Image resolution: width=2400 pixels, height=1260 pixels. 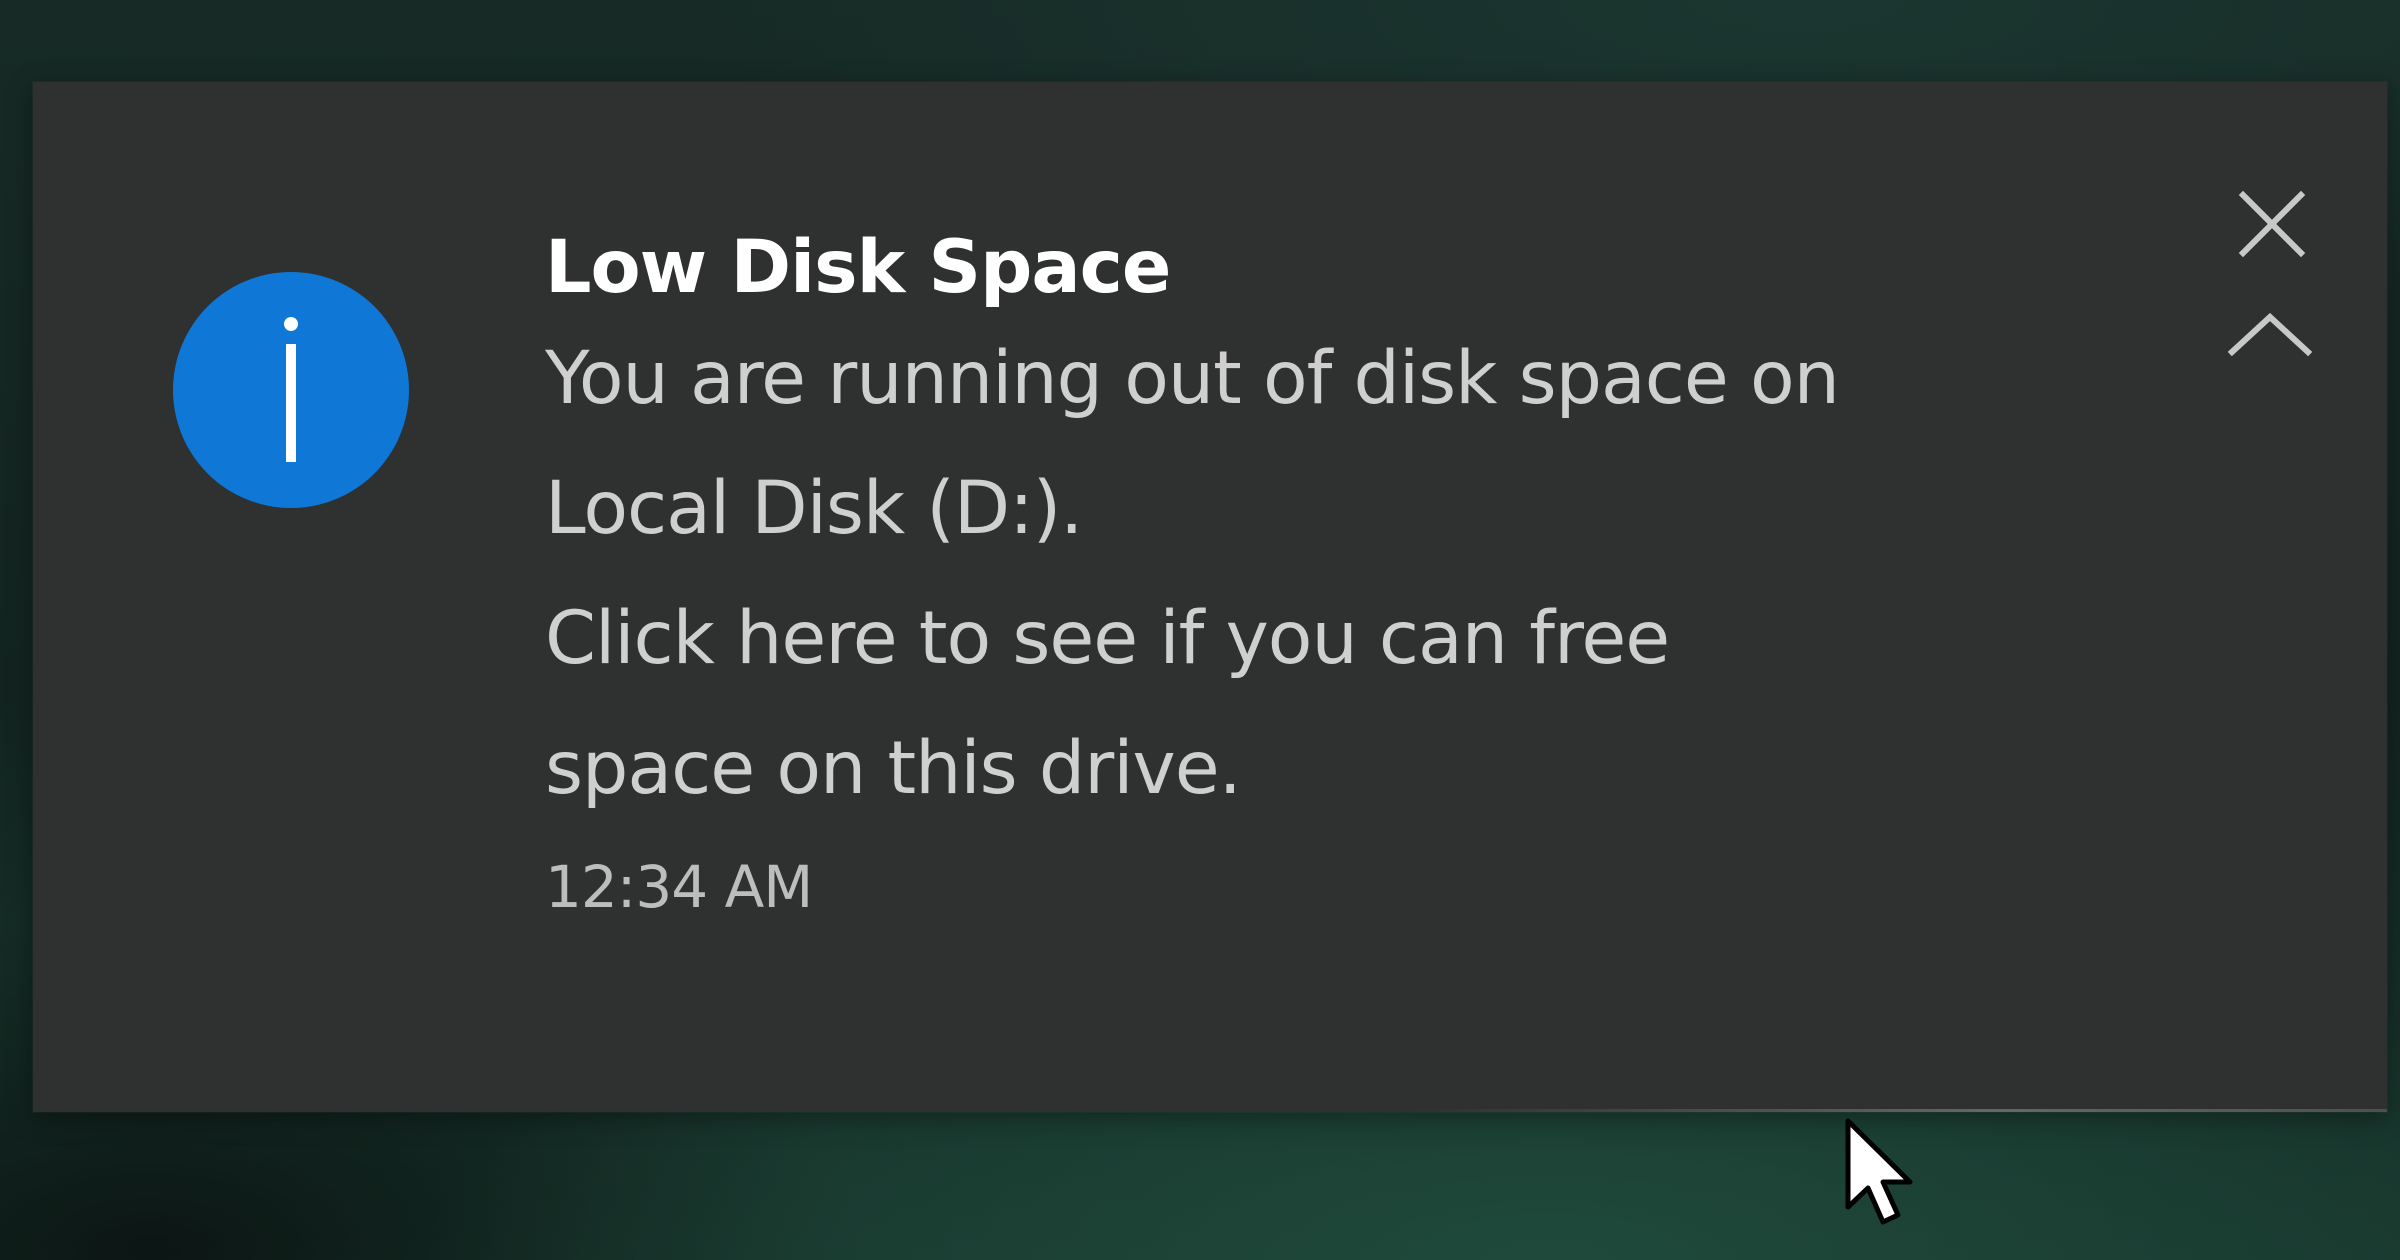 What do you see at coordinates (814, 508) in the screenshot?
I see `message-line: Local Disk (D:).` at bounding box center [814, 508].